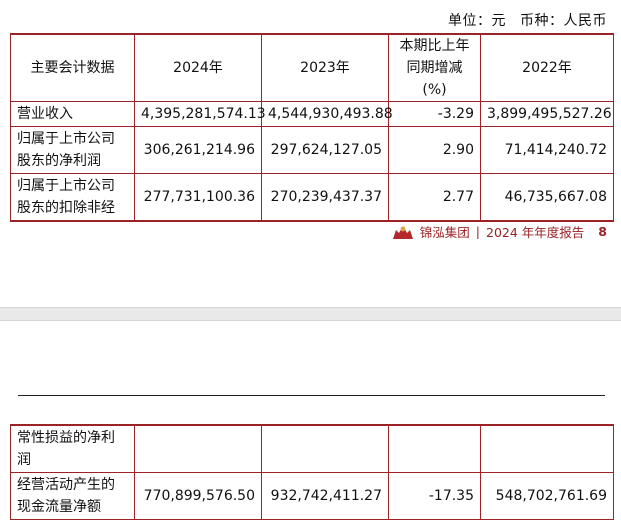 Image resolution: width=621 pixels, height=524 pixels. What do you see at coordinates (72, 150) in the screenshot?
I see `row-label: 归属于上市公司 股东的净利润` at bounding box center [72, 150].